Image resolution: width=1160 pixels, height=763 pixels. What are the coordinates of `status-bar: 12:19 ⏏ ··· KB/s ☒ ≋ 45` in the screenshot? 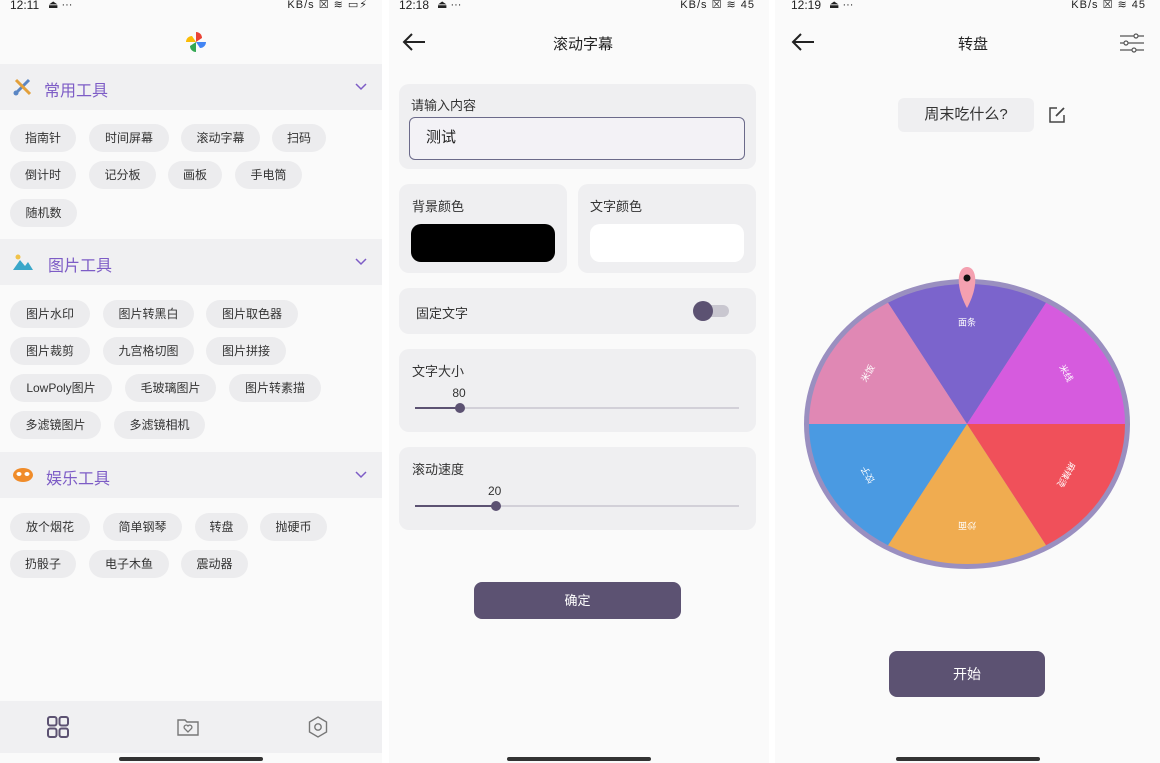 It's located at (967, 7).